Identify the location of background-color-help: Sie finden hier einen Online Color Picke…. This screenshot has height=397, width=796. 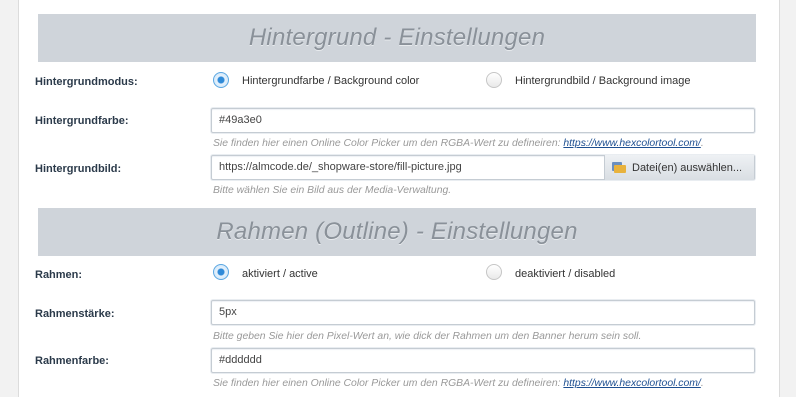
(458, 143).